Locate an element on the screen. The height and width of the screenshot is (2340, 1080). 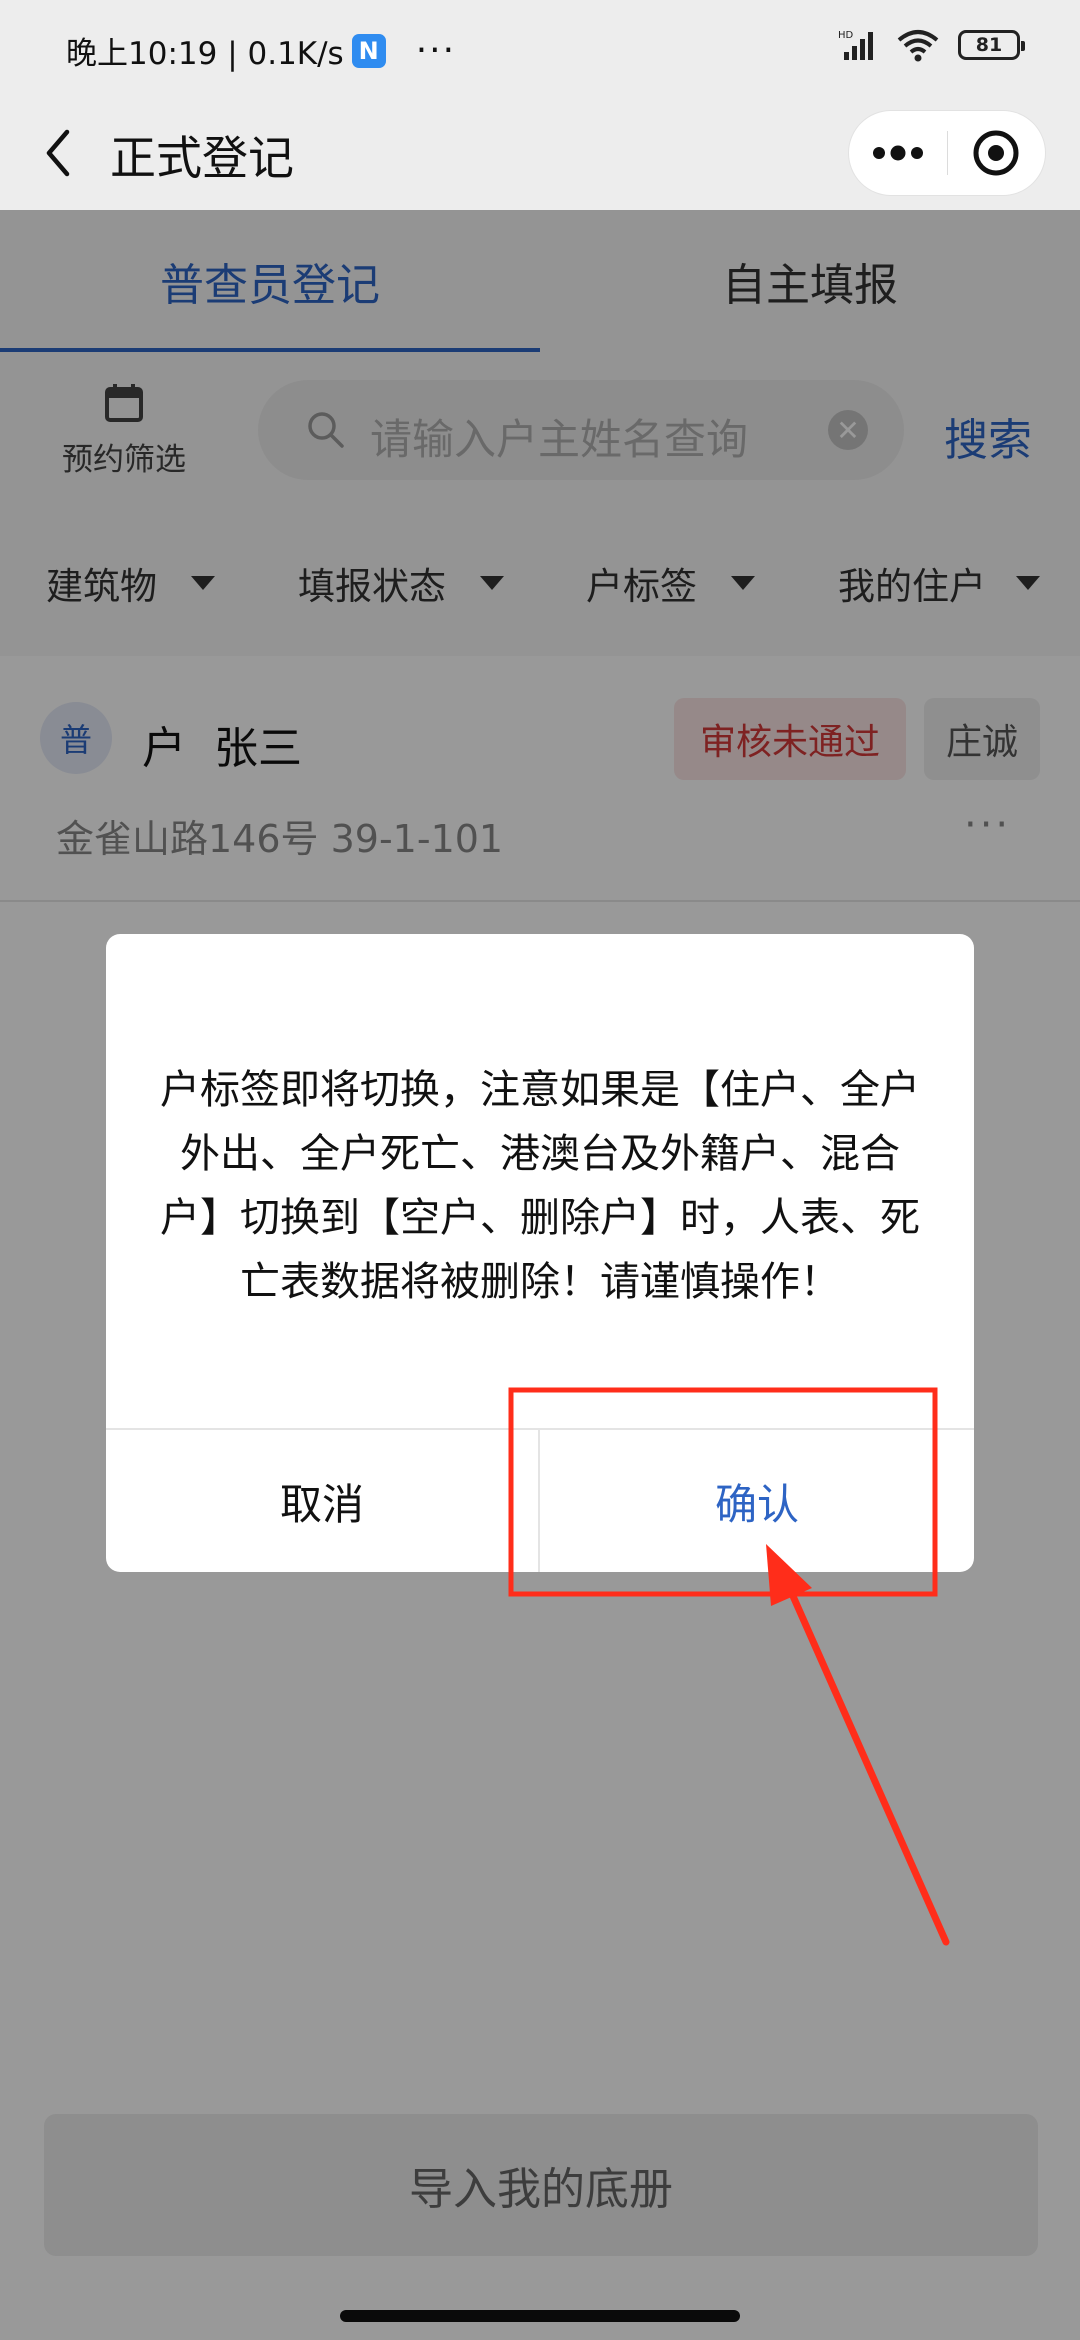
cancel-button: 取消 is located at coordinates (323, 1501).